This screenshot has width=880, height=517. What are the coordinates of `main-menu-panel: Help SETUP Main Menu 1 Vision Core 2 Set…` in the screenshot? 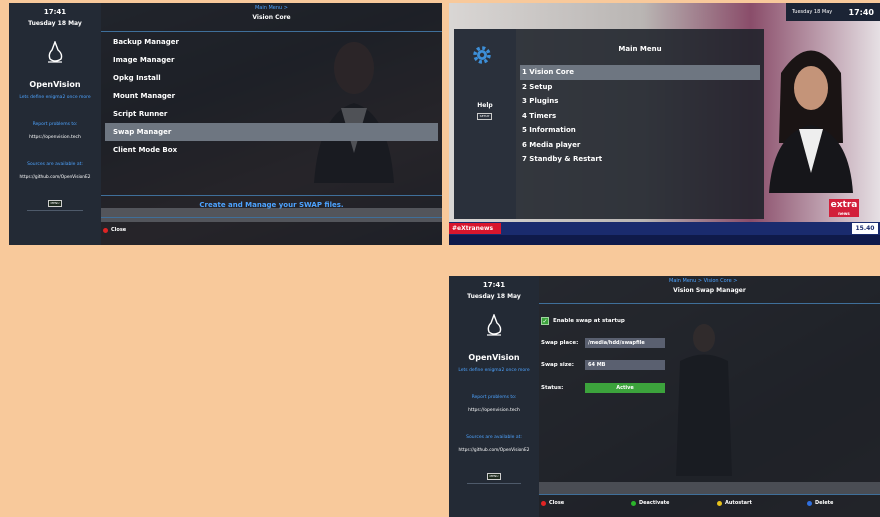 It's located at (609, 124).